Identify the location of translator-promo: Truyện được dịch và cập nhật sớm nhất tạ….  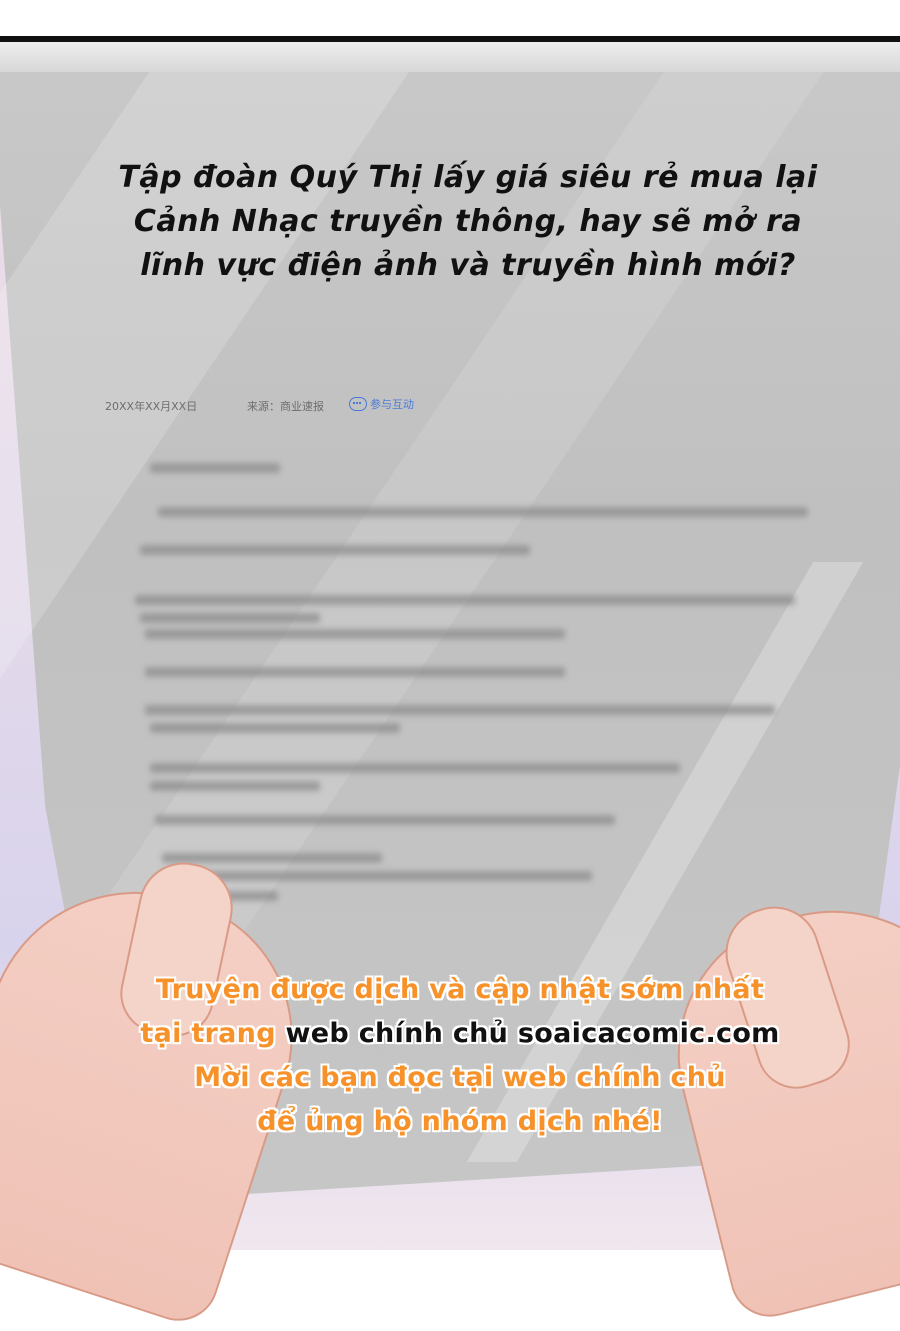
(460, 1056).